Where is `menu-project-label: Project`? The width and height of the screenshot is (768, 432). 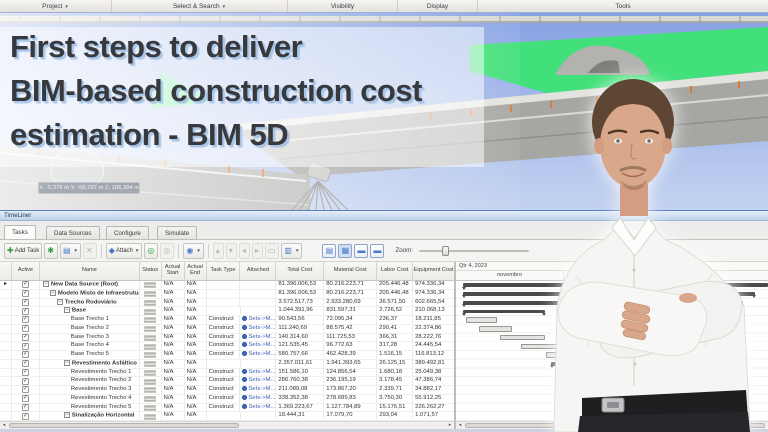
menu-project-label: Project is located at coordinates (52, 6).